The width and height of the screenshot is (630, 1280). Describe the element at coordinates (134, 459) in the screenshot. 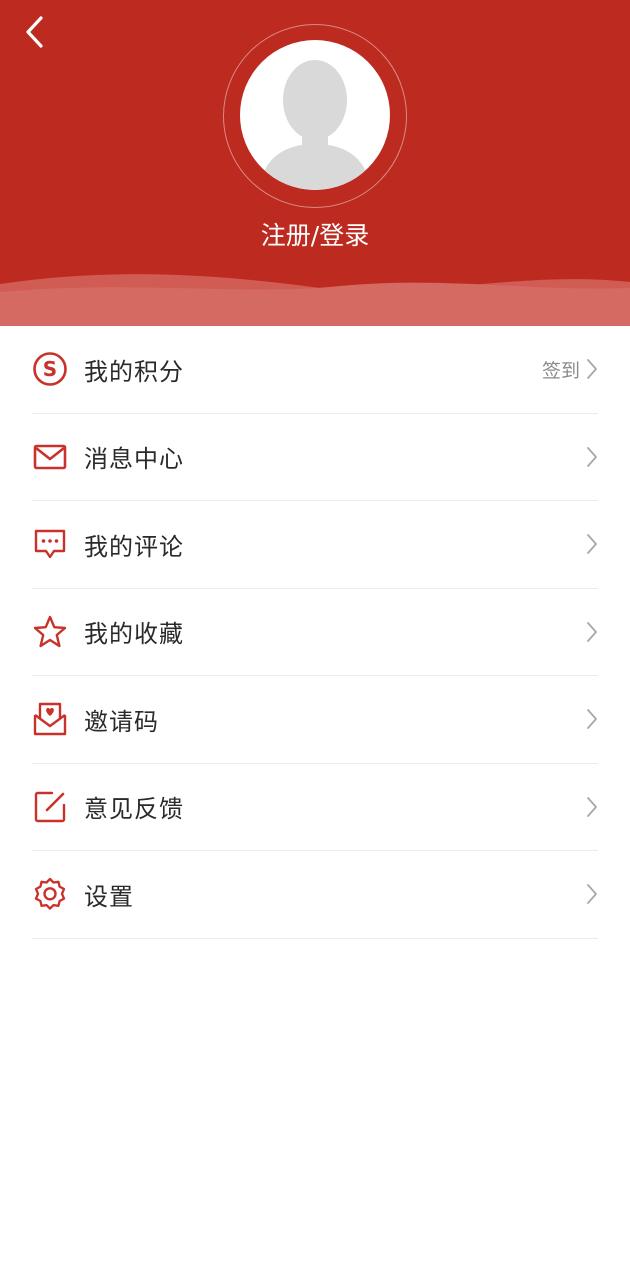

I see `menu-item-label: 消息中心` at that location.